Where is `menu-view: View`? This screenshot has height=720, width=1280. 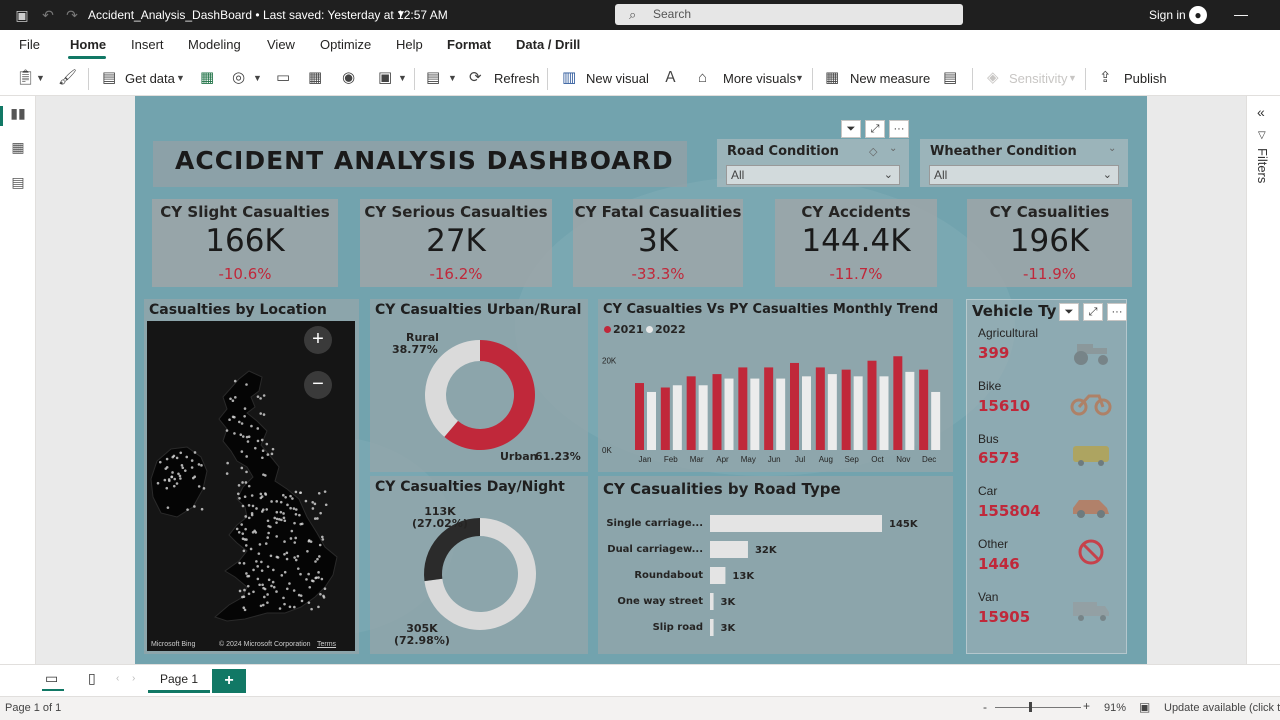
menu-view: View is located at coordinates (281, 44).